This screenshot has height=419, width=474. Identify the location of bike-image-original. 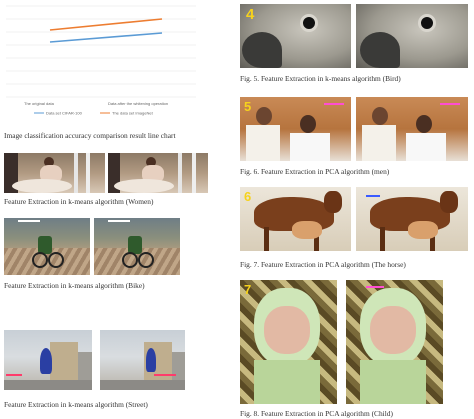
(47, 246).